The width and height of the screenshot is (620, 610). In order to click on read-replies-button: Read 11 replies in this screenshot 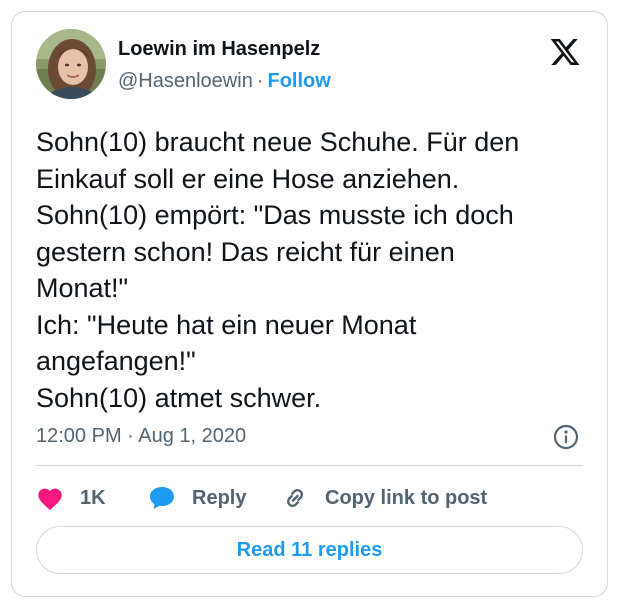, I will do `click(309, 550)`.